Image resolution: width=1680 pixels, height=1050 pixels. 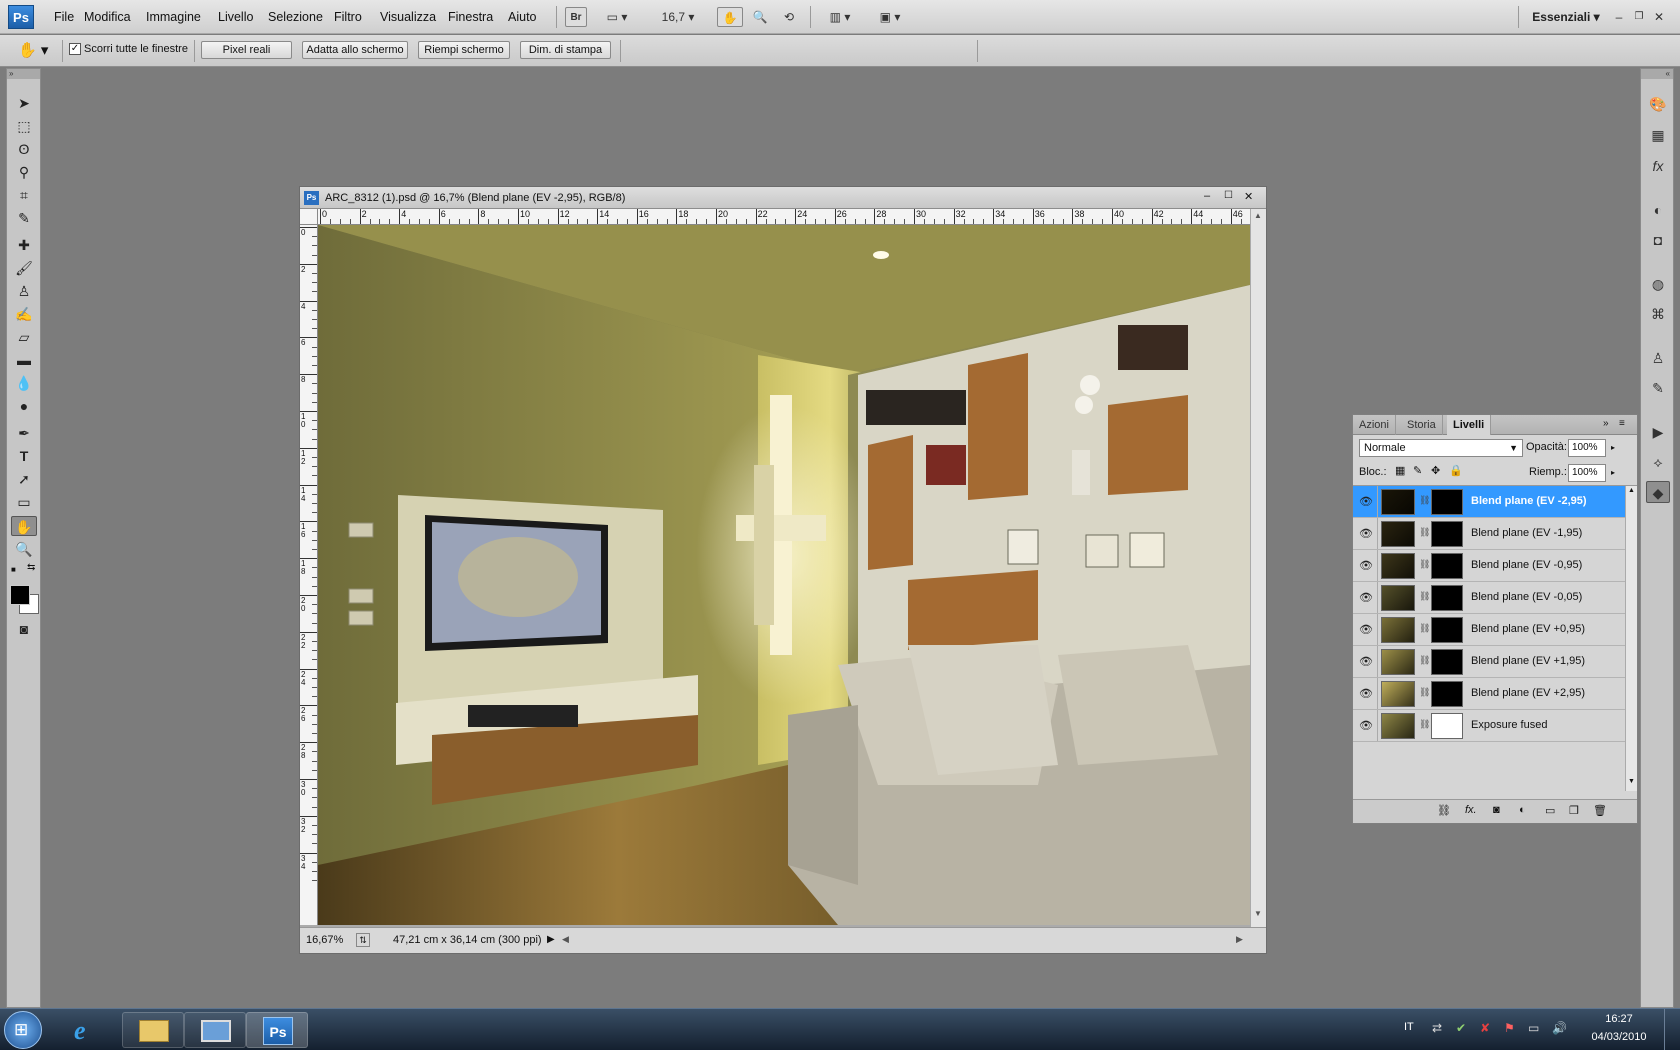 I want to click on arrange-documents-icon: ▥ ▾, so click(x=840, y=17).